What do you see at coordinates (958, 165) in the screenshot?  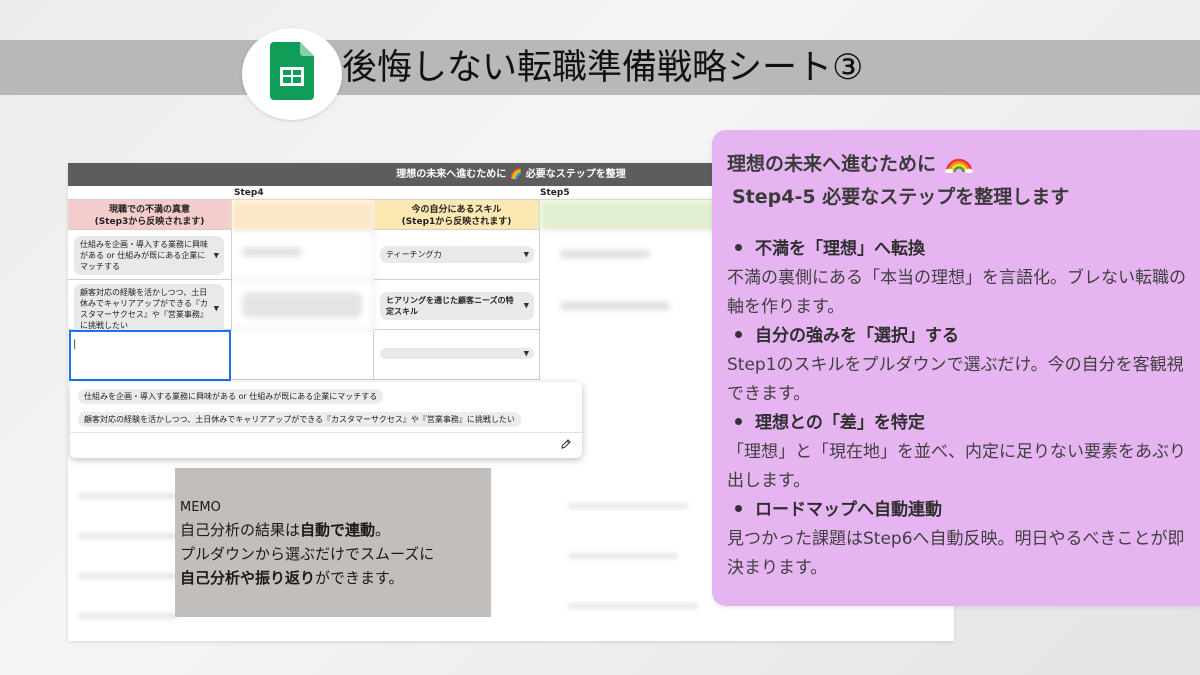 I see `rainbow-icon` at bounding box center [958, 165].